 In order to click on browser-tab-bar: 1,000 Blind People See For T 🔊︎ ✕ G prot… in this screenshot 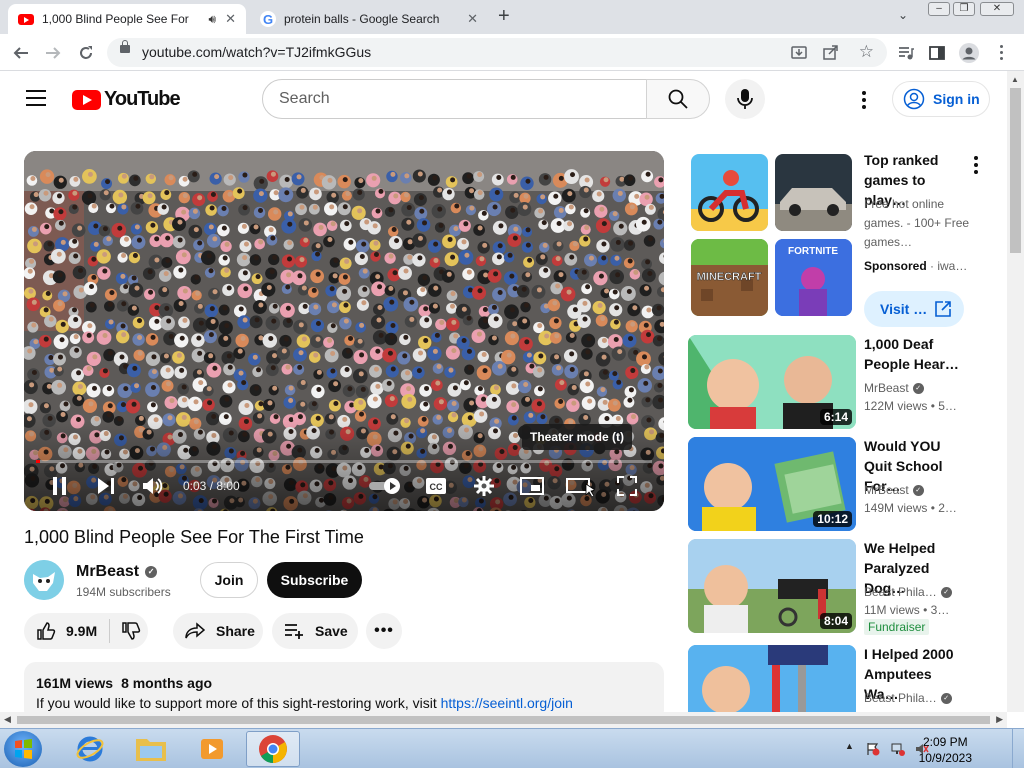, I will do `click(512, 17)`.